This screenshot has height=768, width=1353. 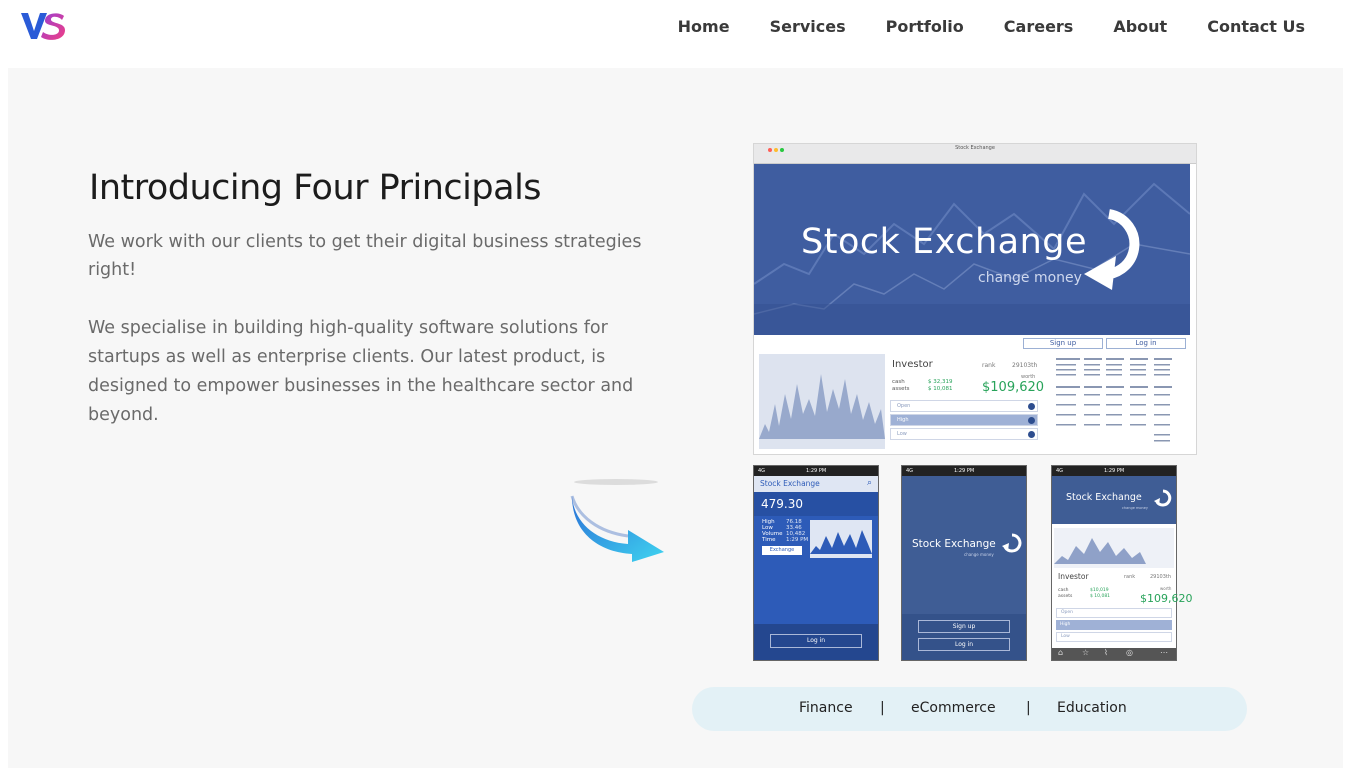 What do you see at coordinates (1092, 708) in the screenshot?
I see `category-education: Education` at bounding box center [1092, 708].